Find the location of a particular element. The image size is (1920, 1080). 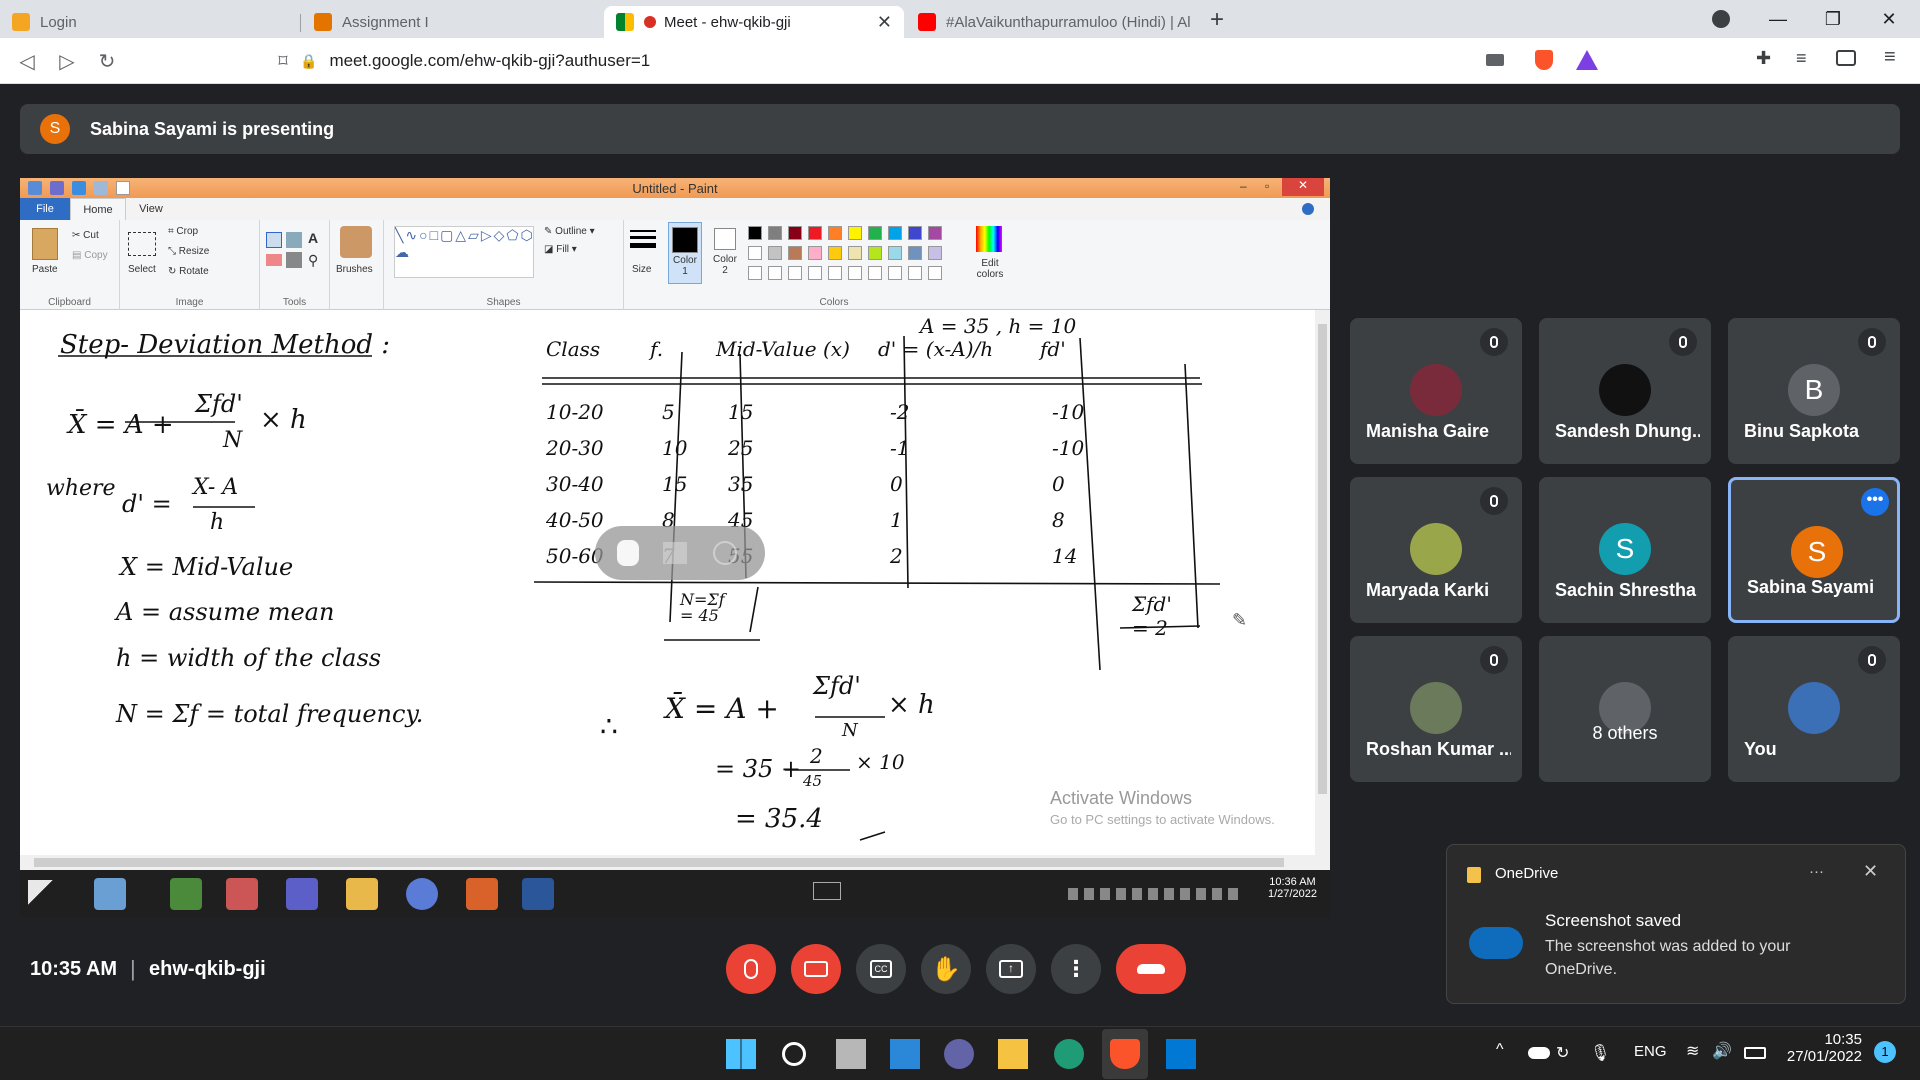

participant-tile: 8 others is located at coordinates (1625, 709).